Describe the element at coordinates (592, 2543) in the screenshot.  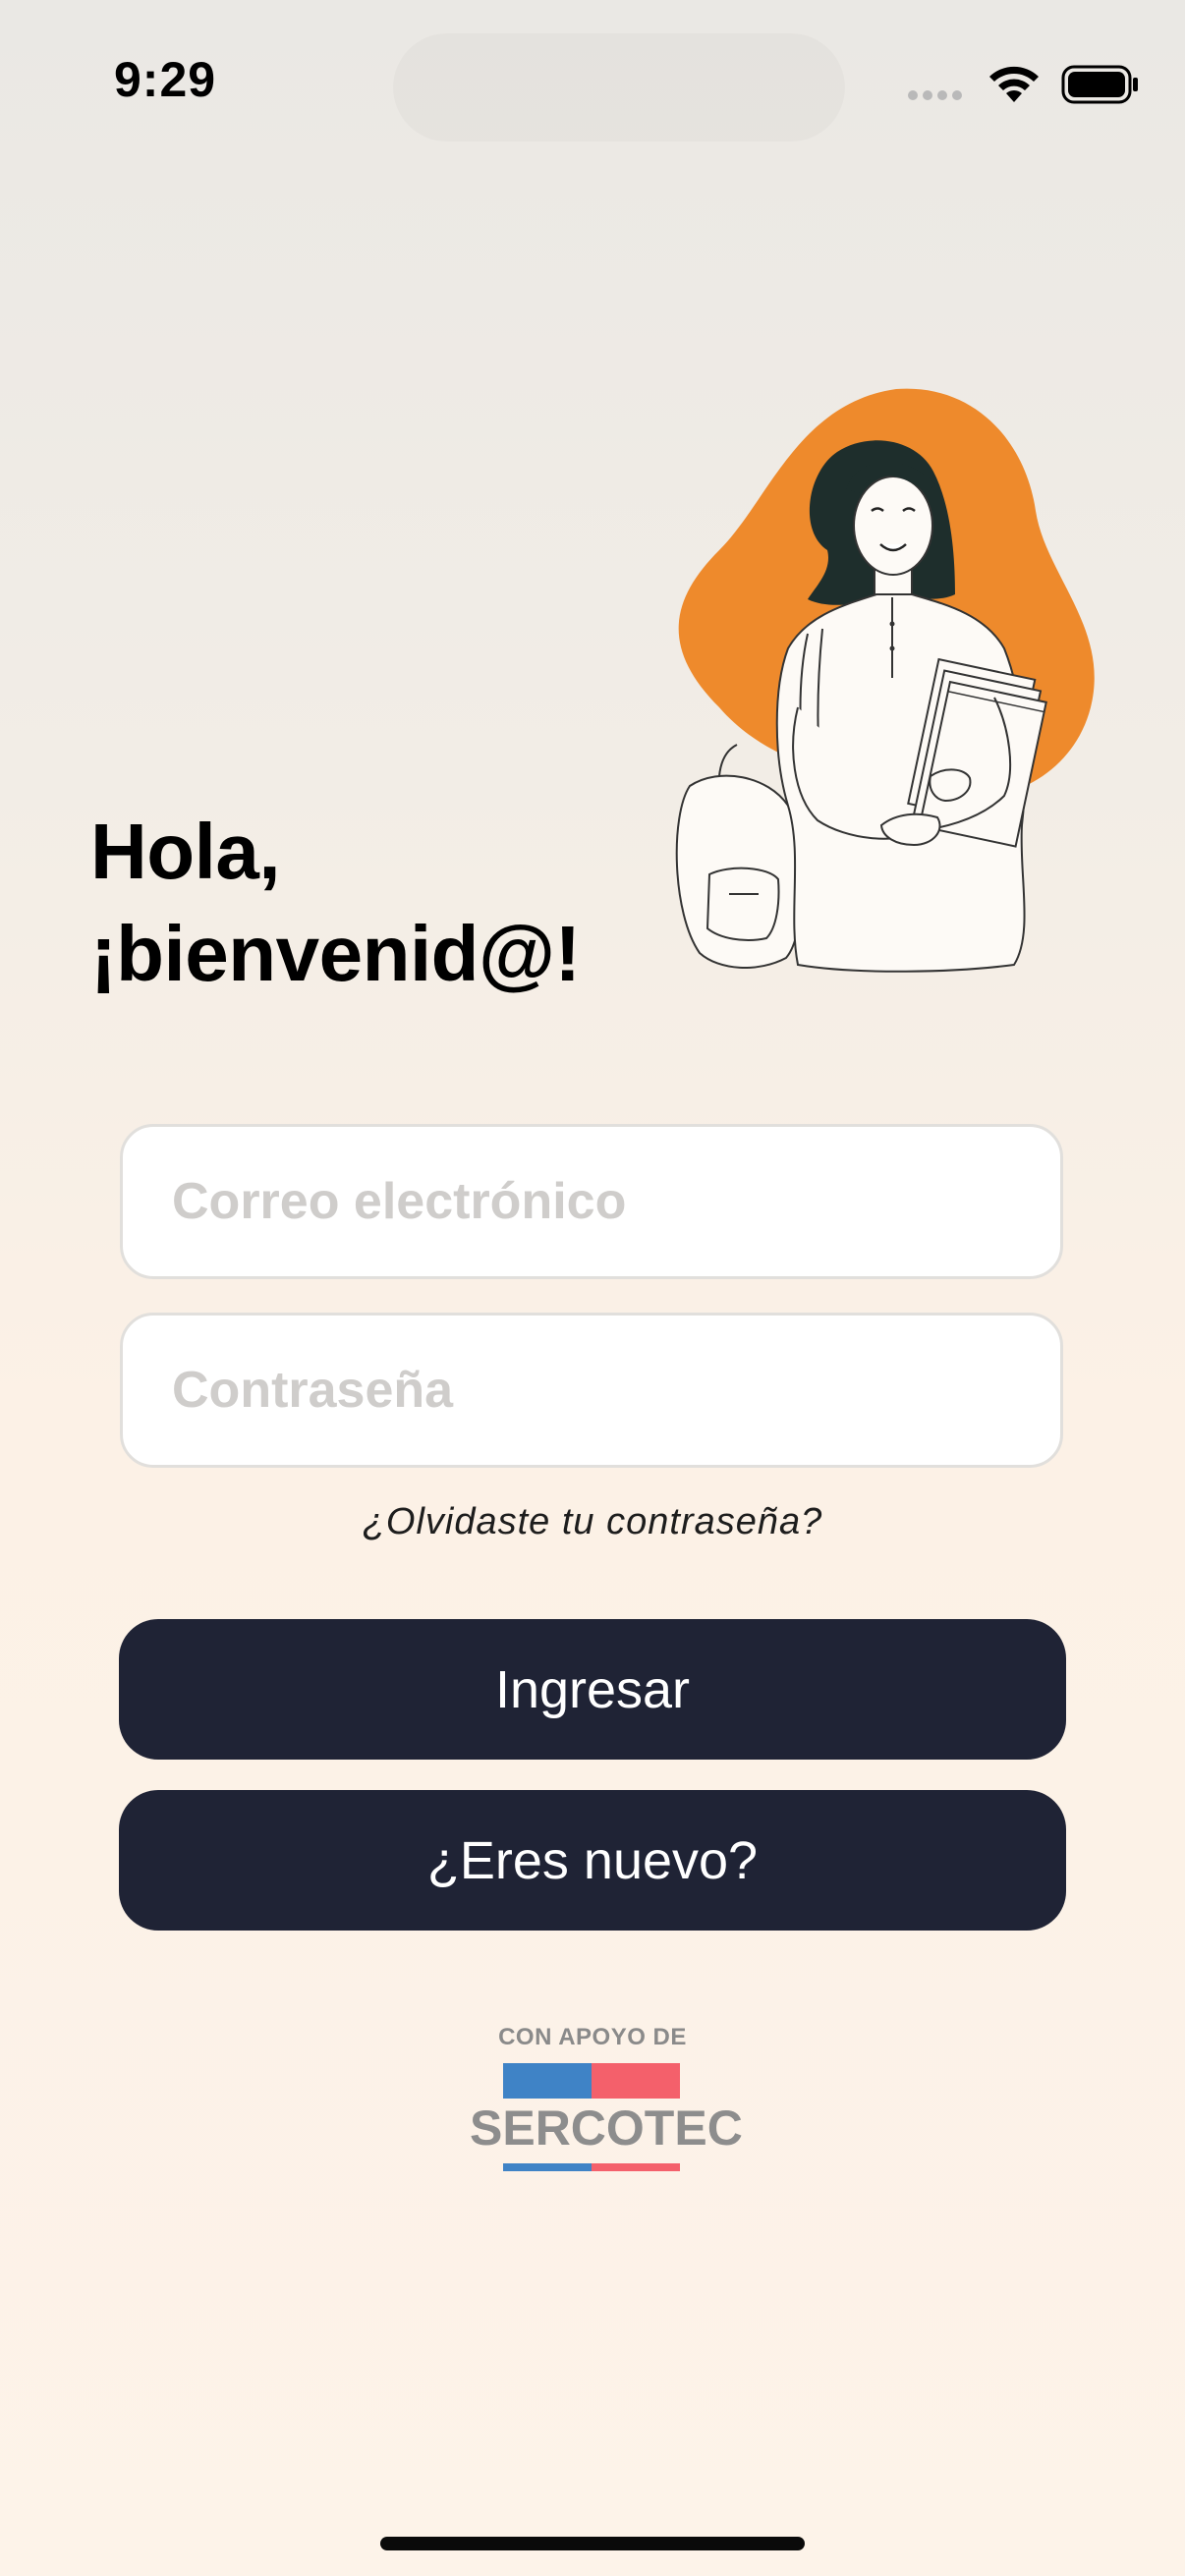
I see `home-indicator` at that location.